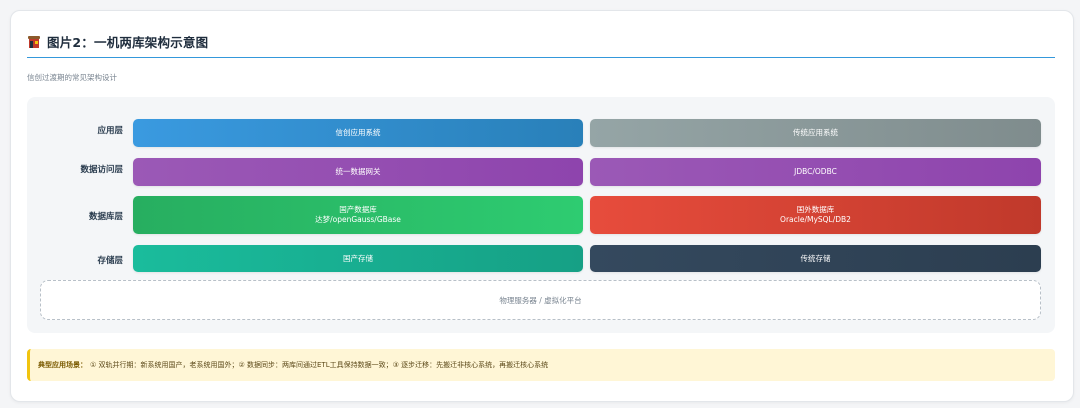  I want to click on traditional-app-label: 传统应用系统, so click(815, 132).